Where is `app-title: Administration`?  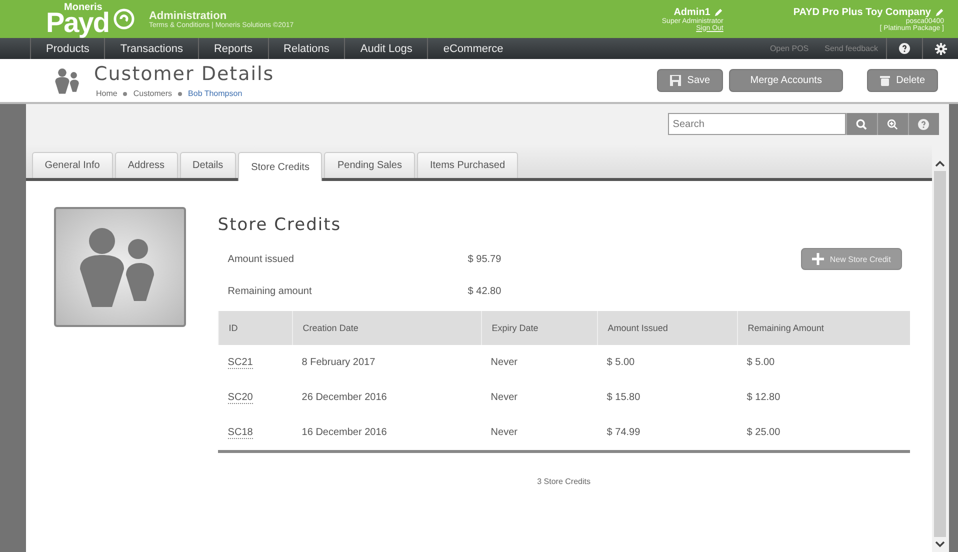
app-title: Administration is located at coordinates (188, 16).